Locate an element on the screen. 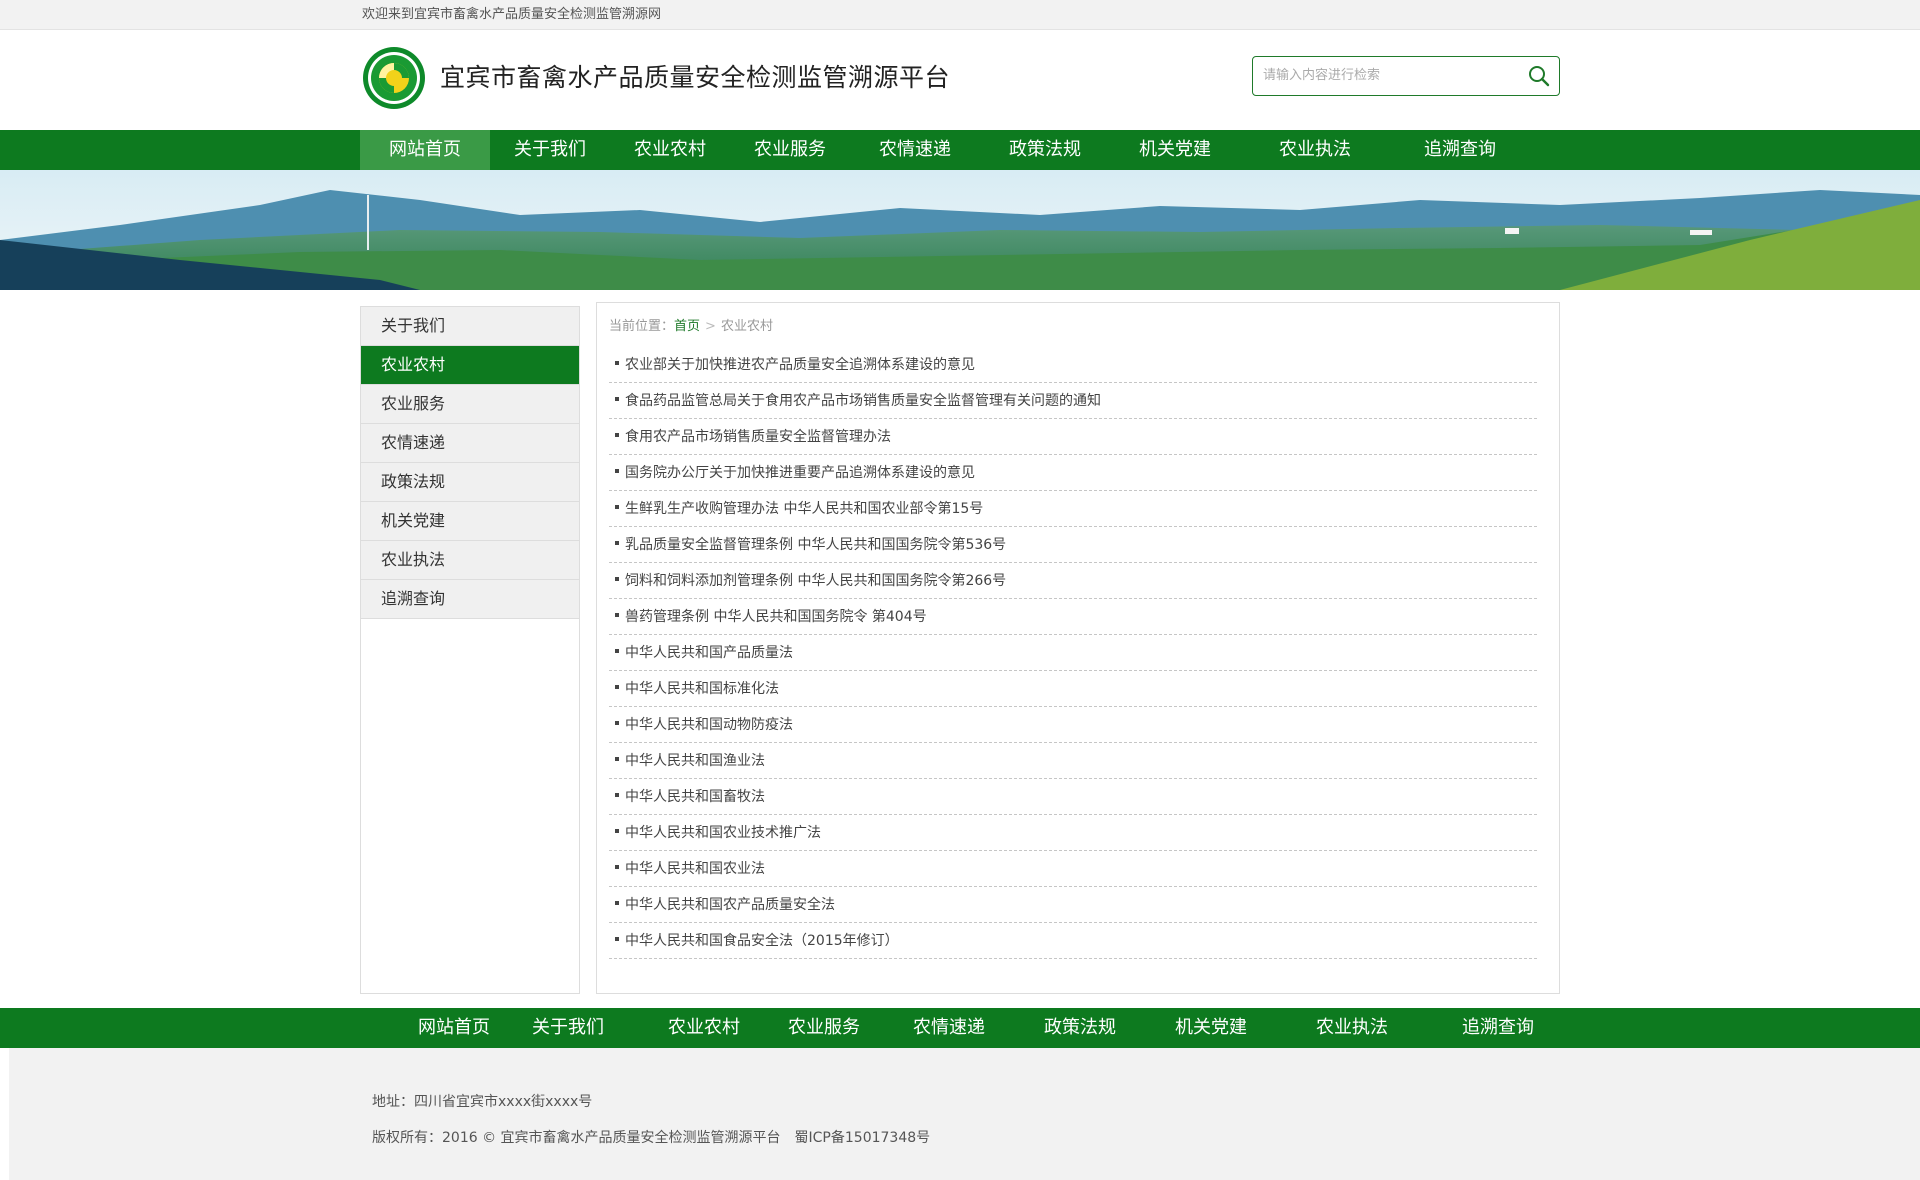  footer-nav-party: 机关党建 is located at coordinates (1211, 1028).